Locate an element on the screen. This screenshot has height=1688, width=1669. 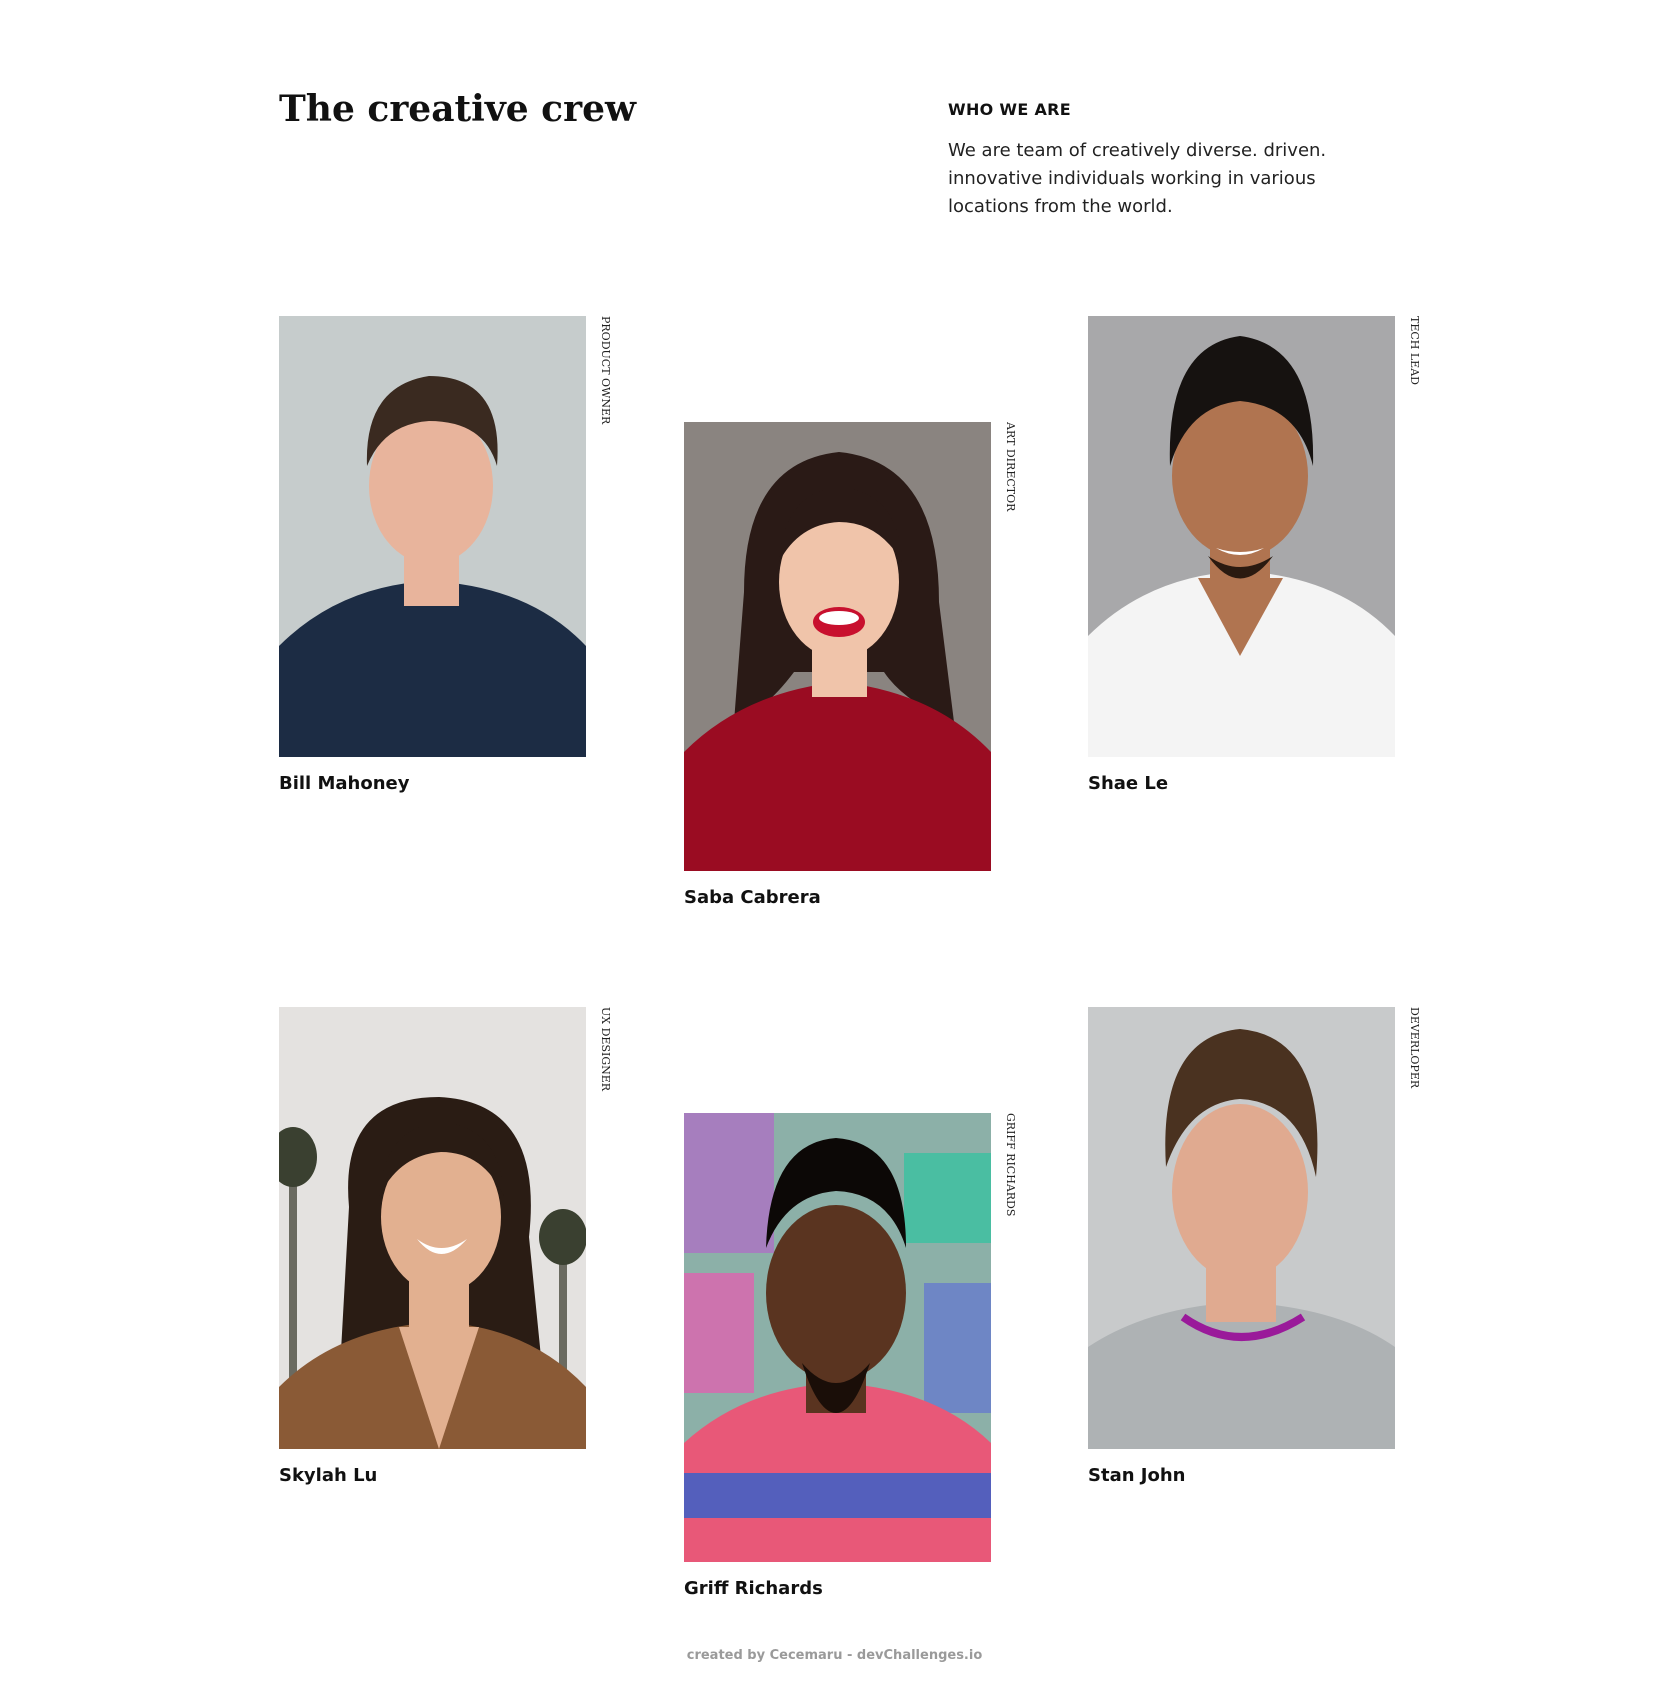
team-photo-bill-mahoney is located at coordinates (432, 536).